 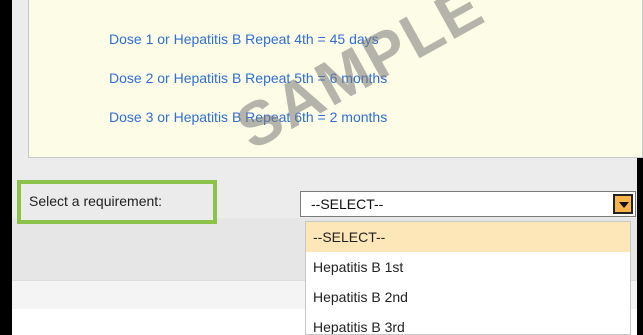 What do you see at coordinates (6, 167) in the screenshot?
I see `left-frame-border` at bounding box center [6, 167].